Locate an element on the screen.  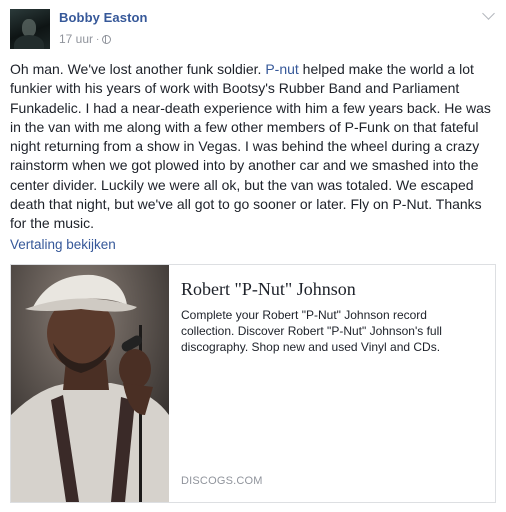
post-text-intro: Oh man. We've lost another funk soldier. is located at coordinates (138, 69).